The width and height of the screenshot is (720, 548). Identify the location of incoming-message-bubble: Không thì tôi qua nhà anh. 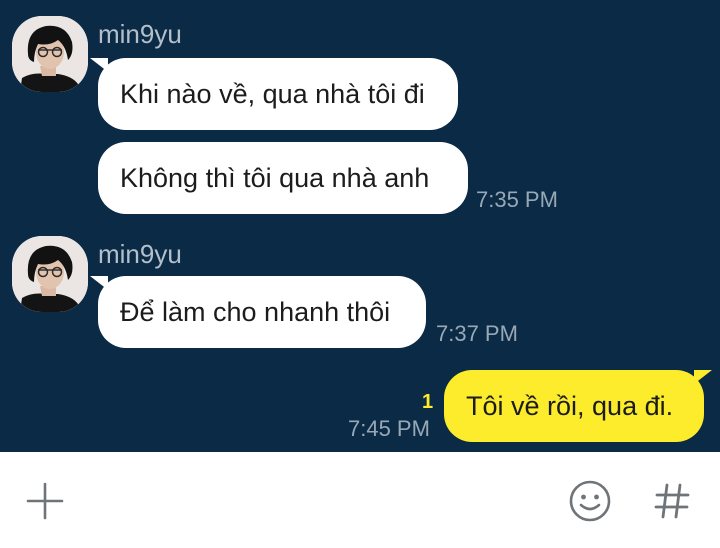
(283, 178).